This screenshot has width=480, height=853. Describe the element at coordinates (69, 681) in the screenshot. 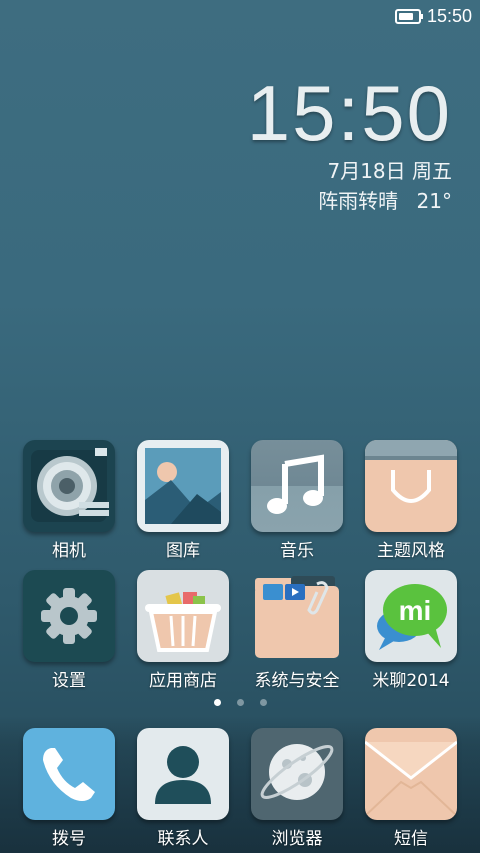

I see `app-label: 设置` at that location.